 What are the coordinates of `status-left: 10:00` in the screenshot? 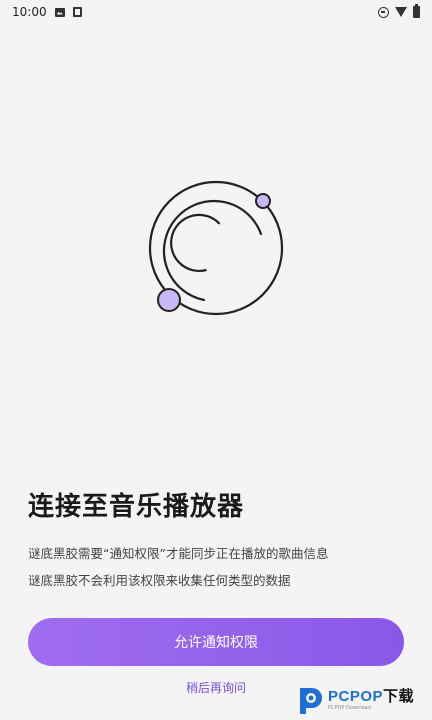 It's located at (47, 12).